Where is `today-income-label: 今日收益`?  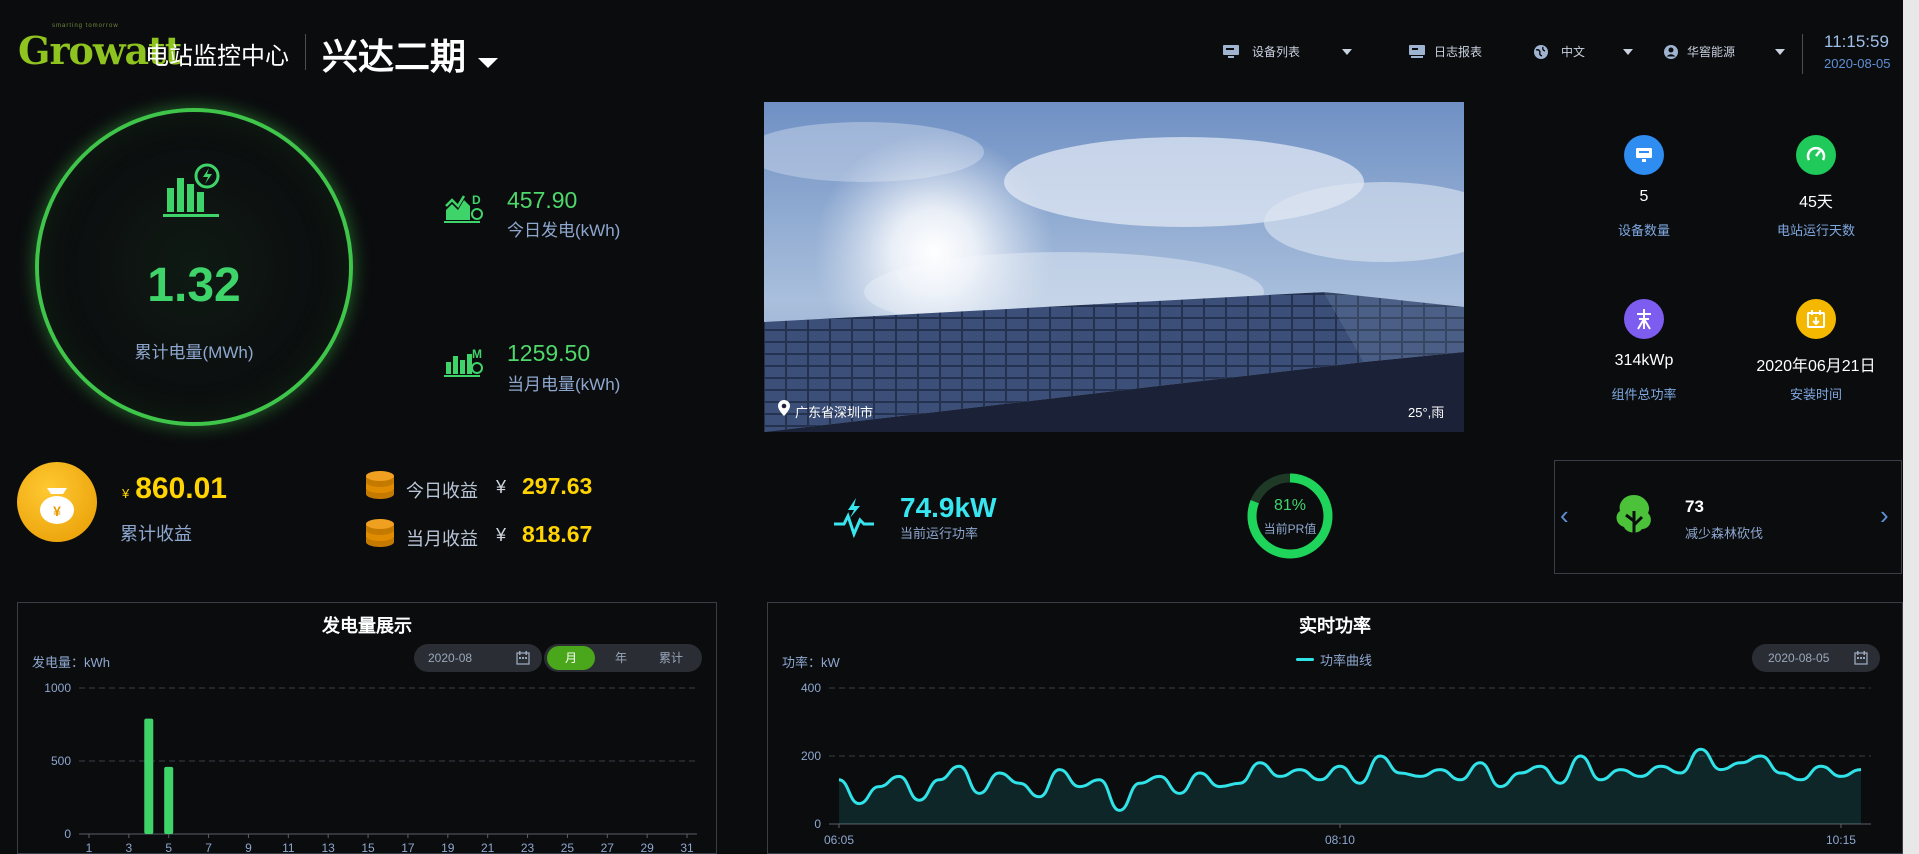
today-income-label: 今日收益 is located at coordinates (442, 491).